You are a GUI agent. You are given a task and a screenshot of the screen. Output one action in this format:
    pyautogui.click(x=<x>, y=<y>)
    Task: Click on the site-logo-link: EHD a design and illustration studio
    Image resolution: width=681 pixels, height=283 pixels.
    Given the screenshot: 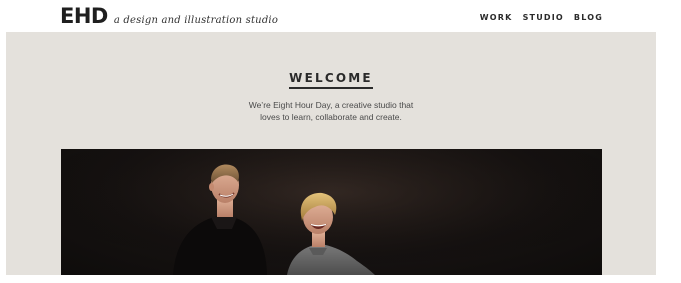 What is the action you would take?
    pyautogui.click(x=169, y=16)
    